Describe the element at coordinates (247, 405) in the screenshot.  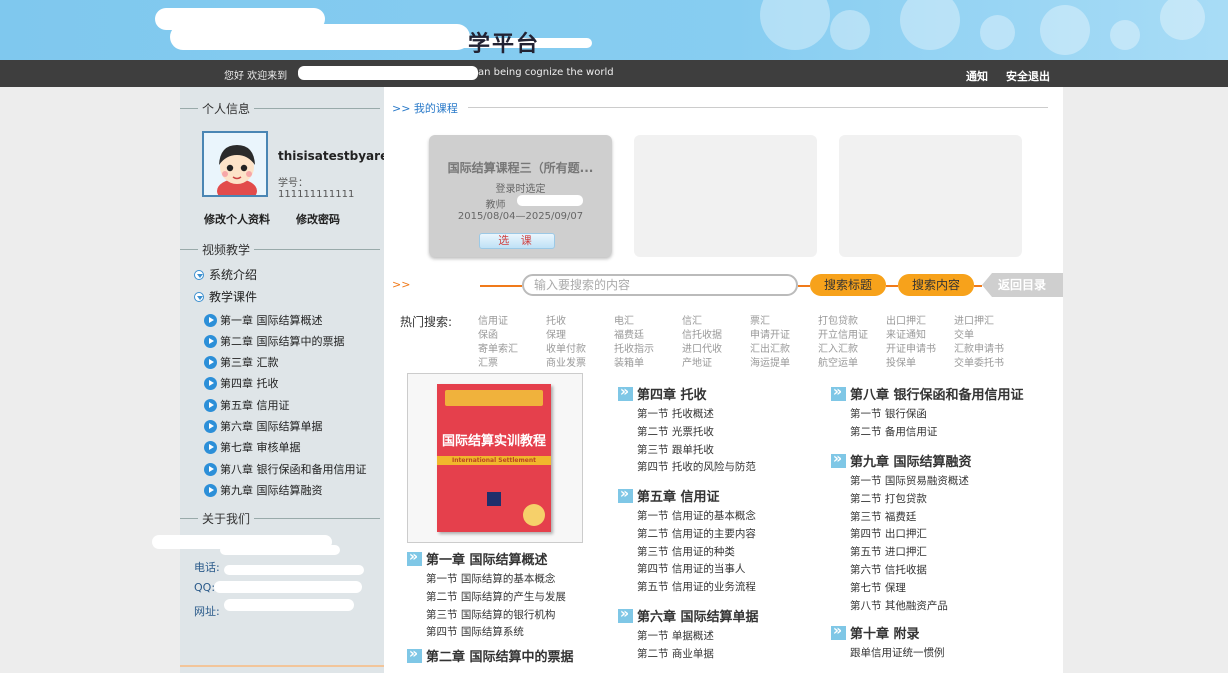
I see `chapter-link-5: 第五章 信用证` at that location.